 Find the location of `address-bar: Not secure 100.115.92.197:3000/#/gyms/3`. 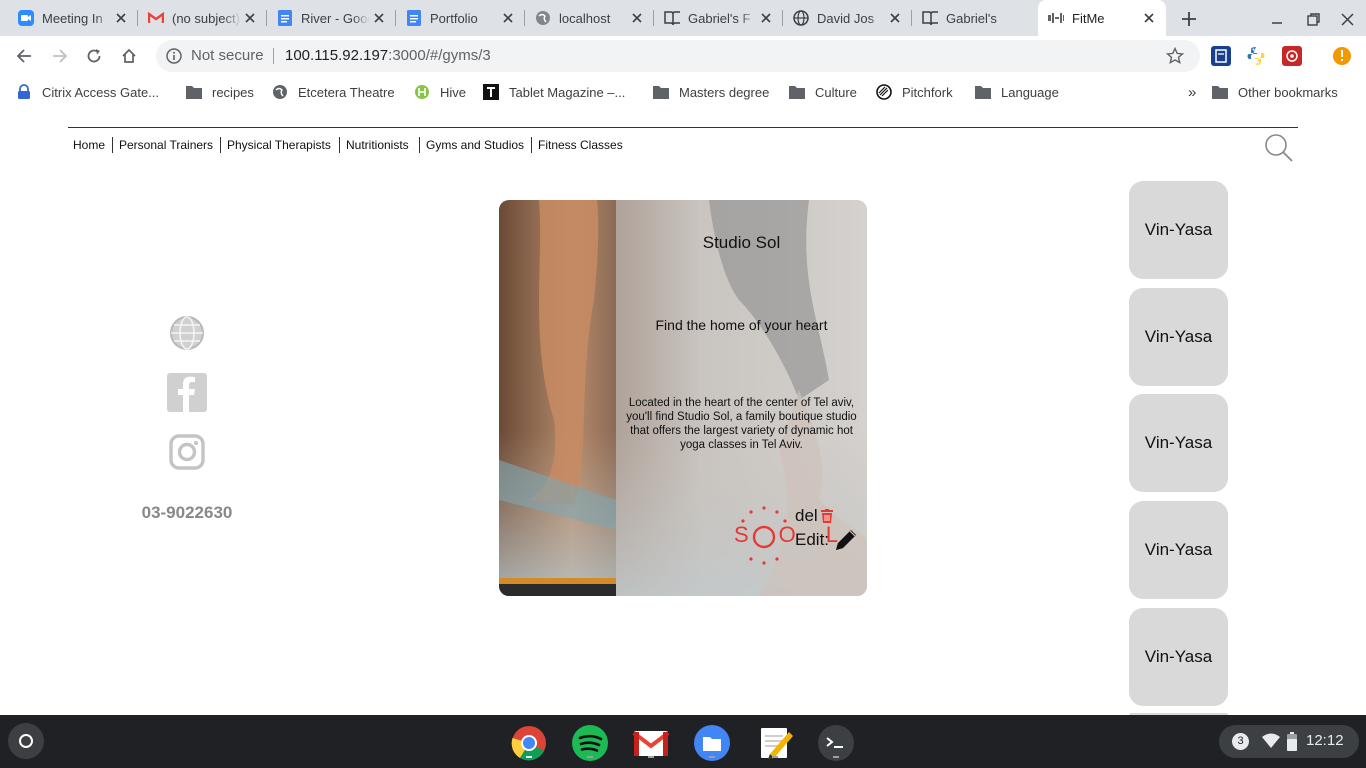

address-bar: Not secure 100.115.92.197:3000/#/gyms/3 is located at coordinates (678, 56).